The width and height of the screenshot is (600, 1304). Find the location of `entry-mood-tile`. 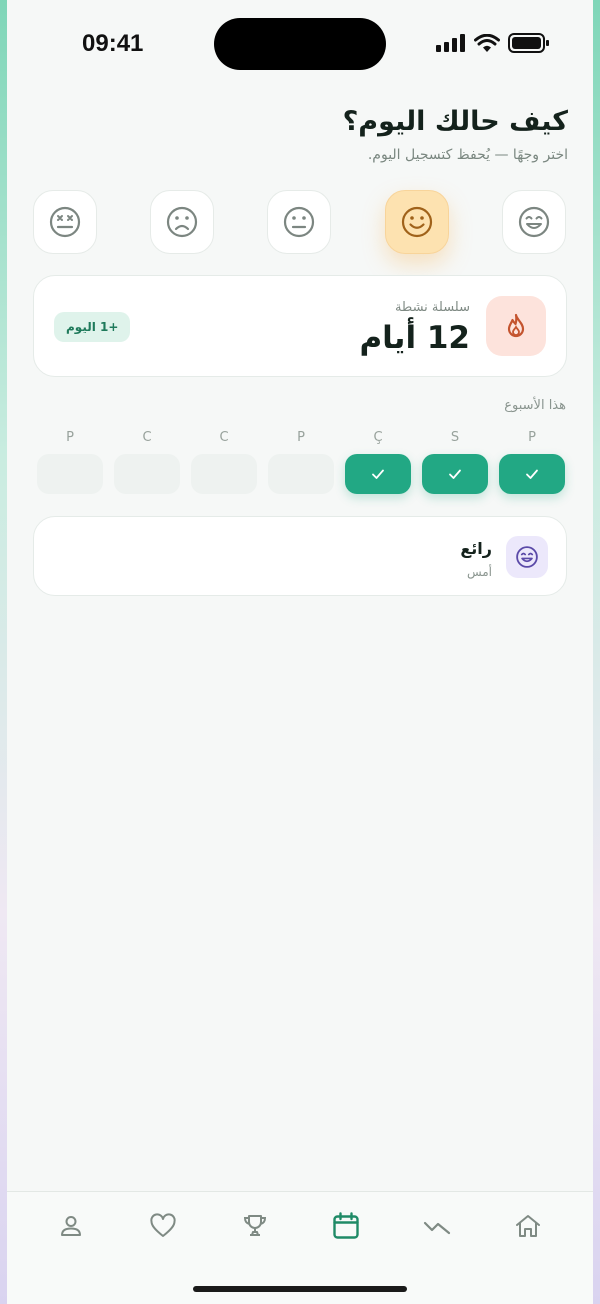

entry-mood-tile is located at coordinates (527, 557).